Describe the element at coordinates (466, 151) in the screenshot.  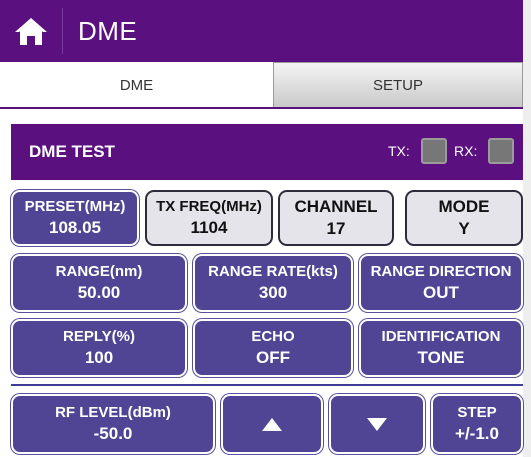
I see `rx-indicator-label: RX:` at that location.